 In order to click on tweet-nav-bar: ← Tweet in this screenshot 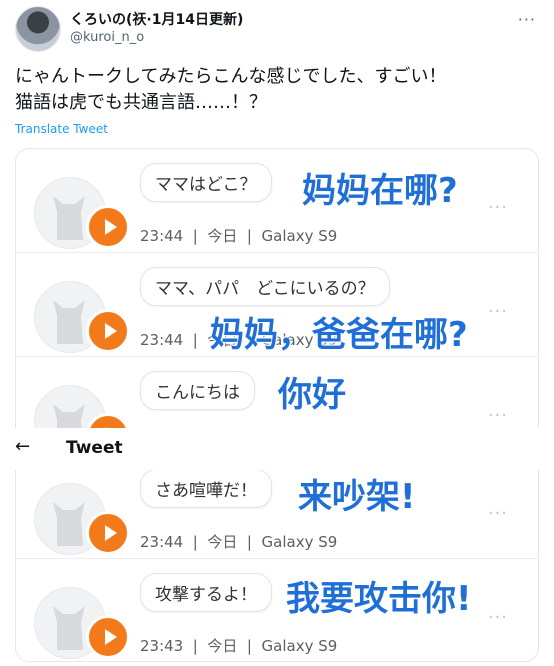, I will do `click(277, 449)`.